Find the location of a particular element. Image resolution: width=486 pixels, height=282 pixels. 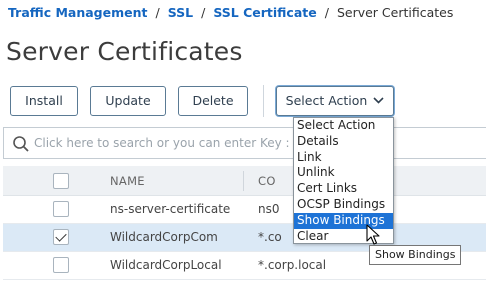

cell-common-name: *.co is located at coordinates (270, 237).